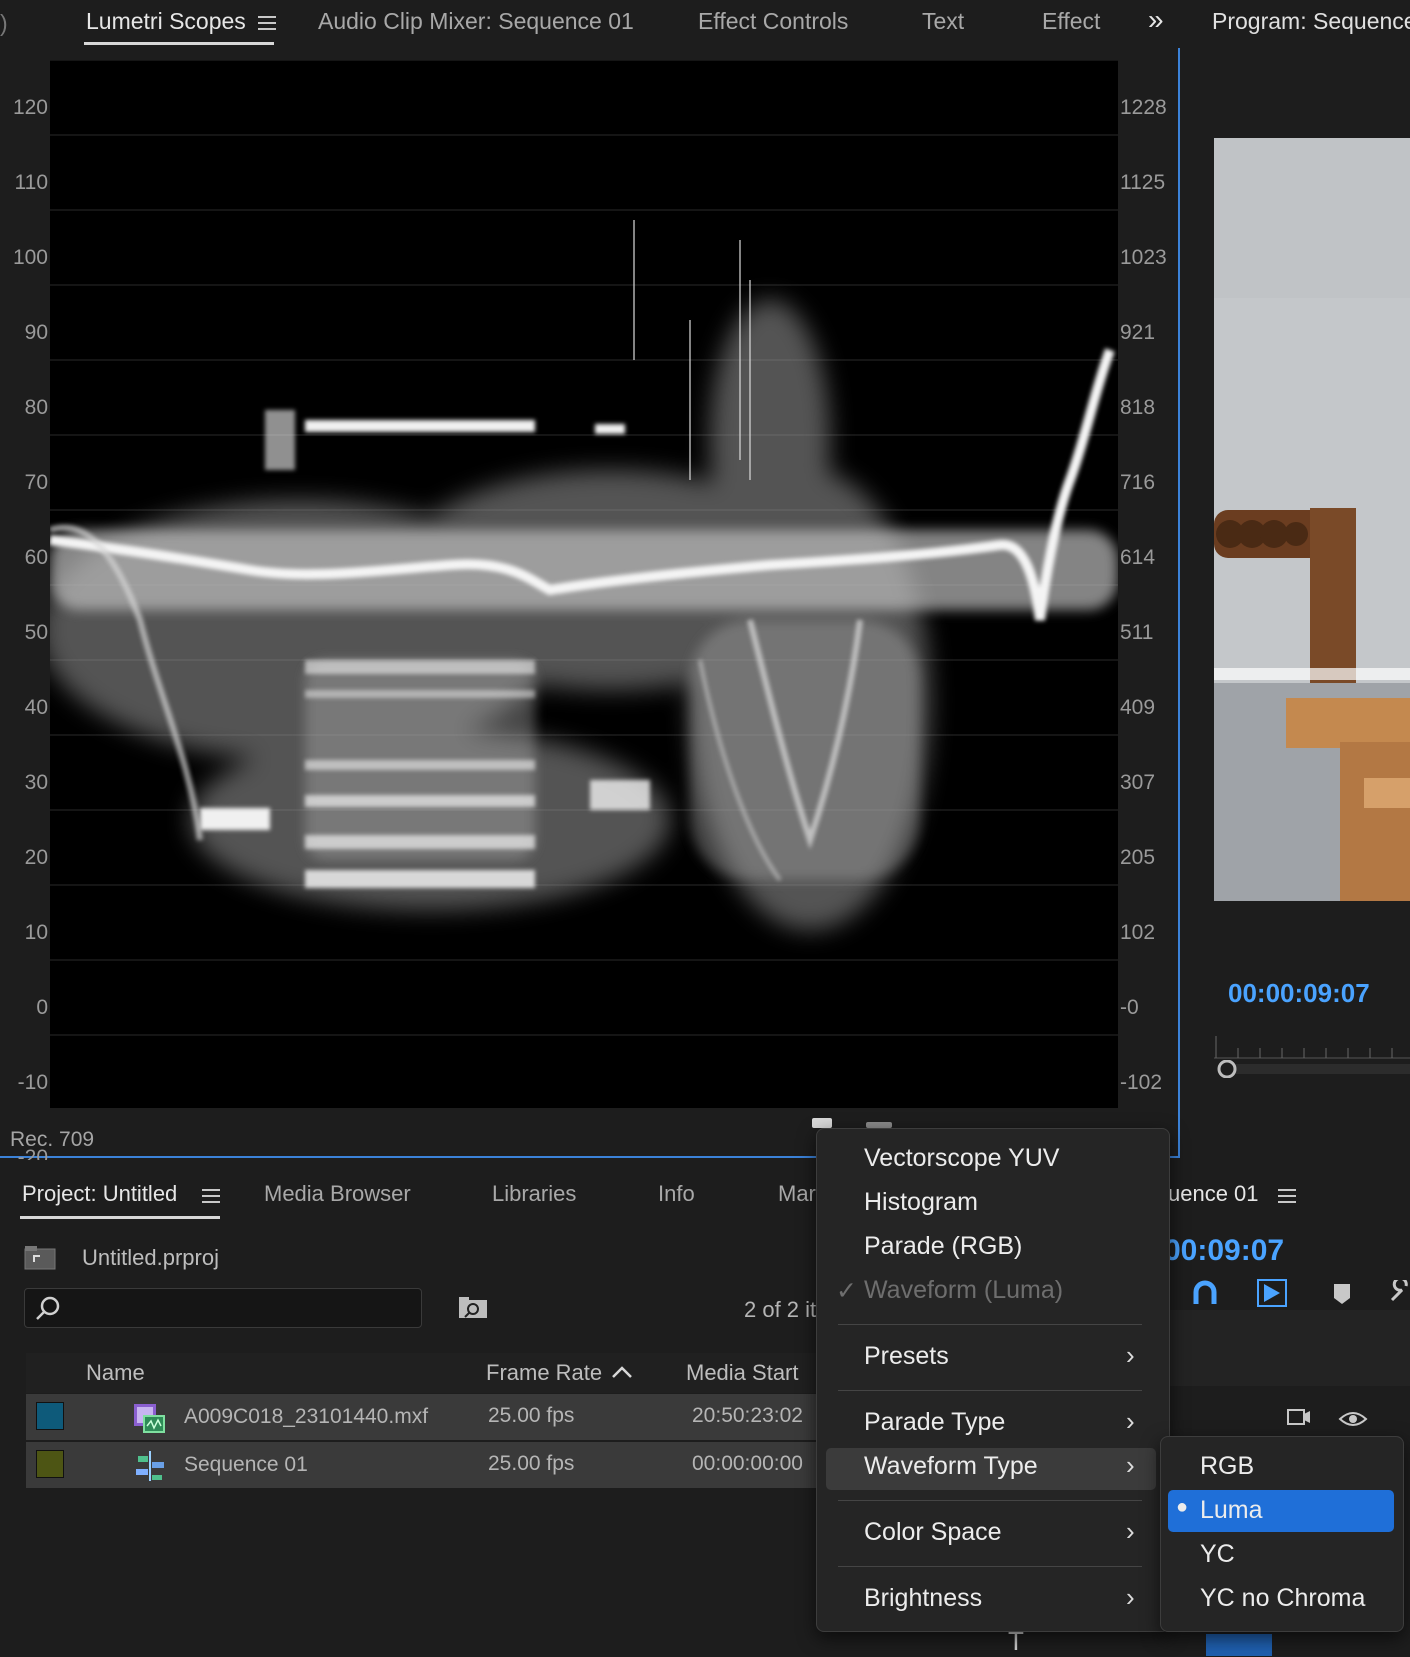  Describe the element at coordinates (150, 1257) in the screenshot. I see `project-file-name: Untitled.prproj` at that location.